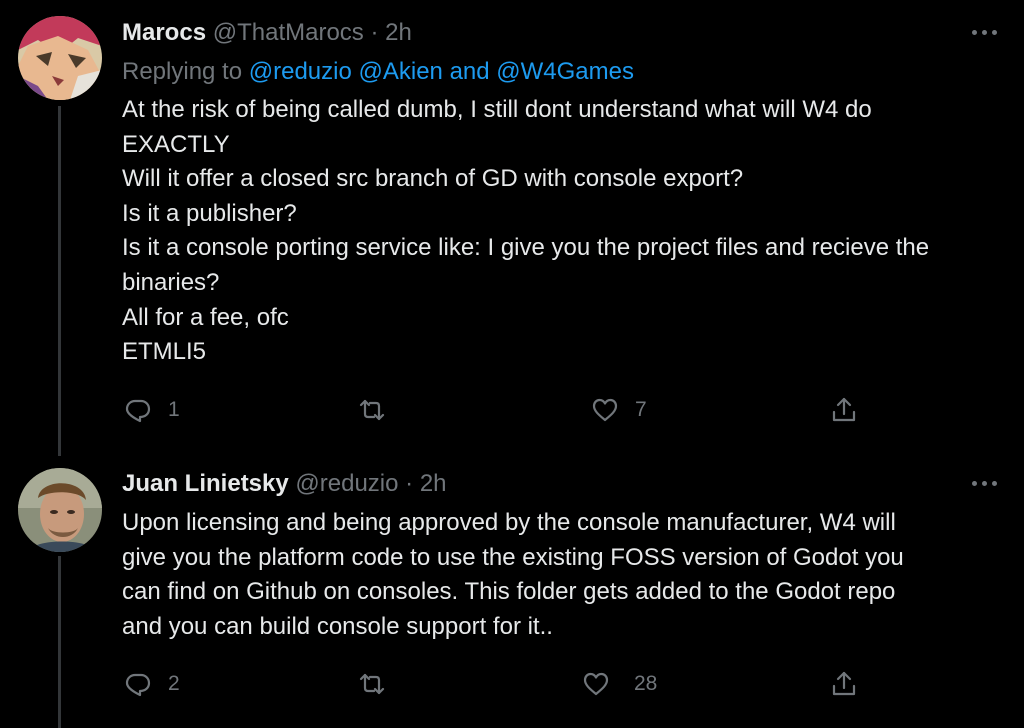 The height and width of the screenshot is (728, 1024). Describe the element at coordinates (152, 684) in the screenshot. I see `reply-button: 2` at that location.